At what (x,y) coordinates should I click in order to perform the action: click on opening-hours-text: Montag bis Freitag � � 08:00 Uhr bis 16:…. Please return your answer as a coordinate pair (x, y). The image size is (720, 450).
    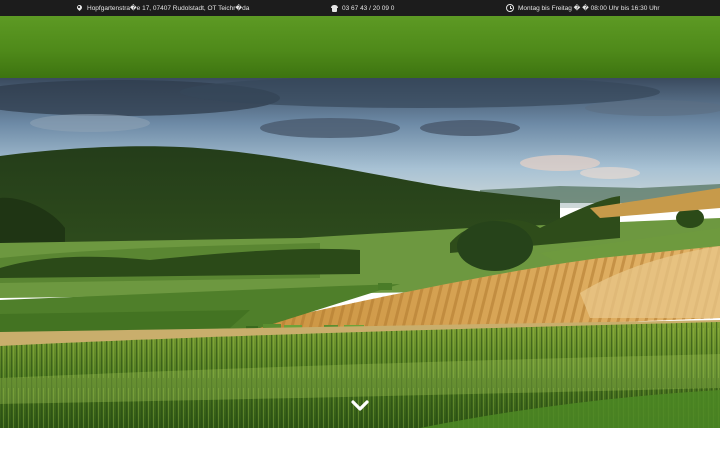
    Looking at the image, I should click on (589, 8).